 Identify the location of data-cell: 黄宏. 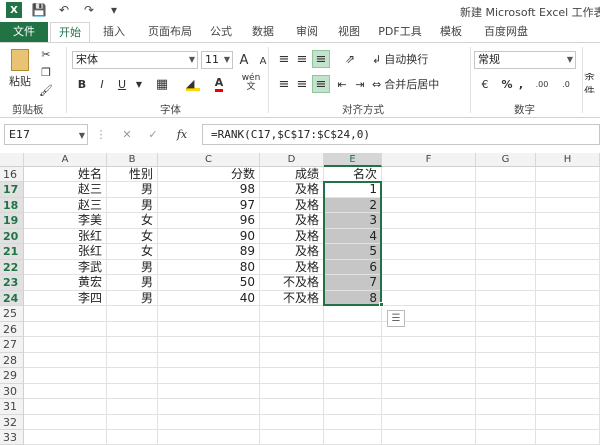
(65, 283).